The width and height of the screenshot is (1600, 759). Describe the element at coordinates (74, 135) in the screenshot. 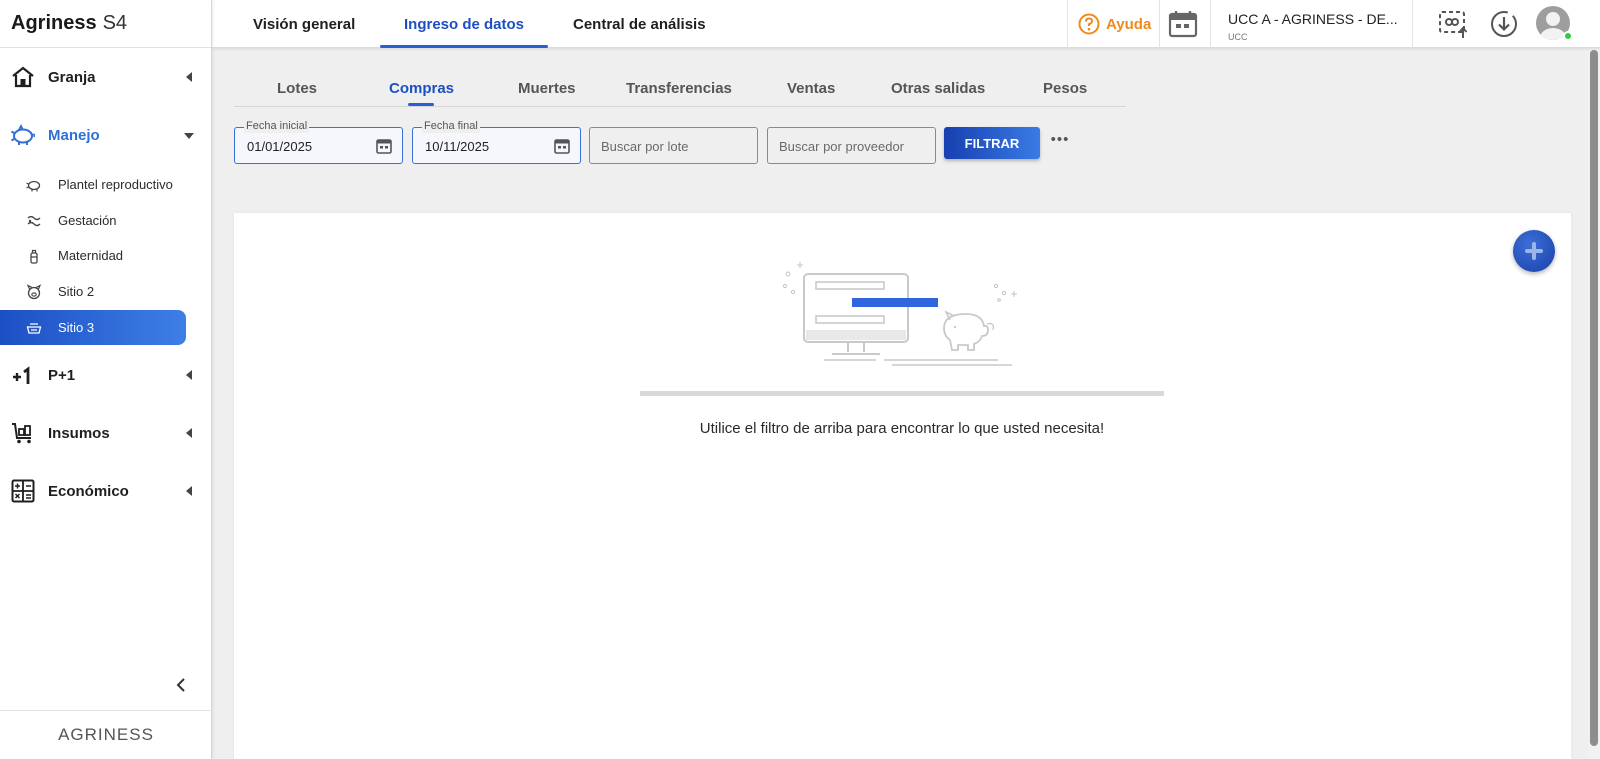

I see `sidebar-group-label: Manejo` at that location.